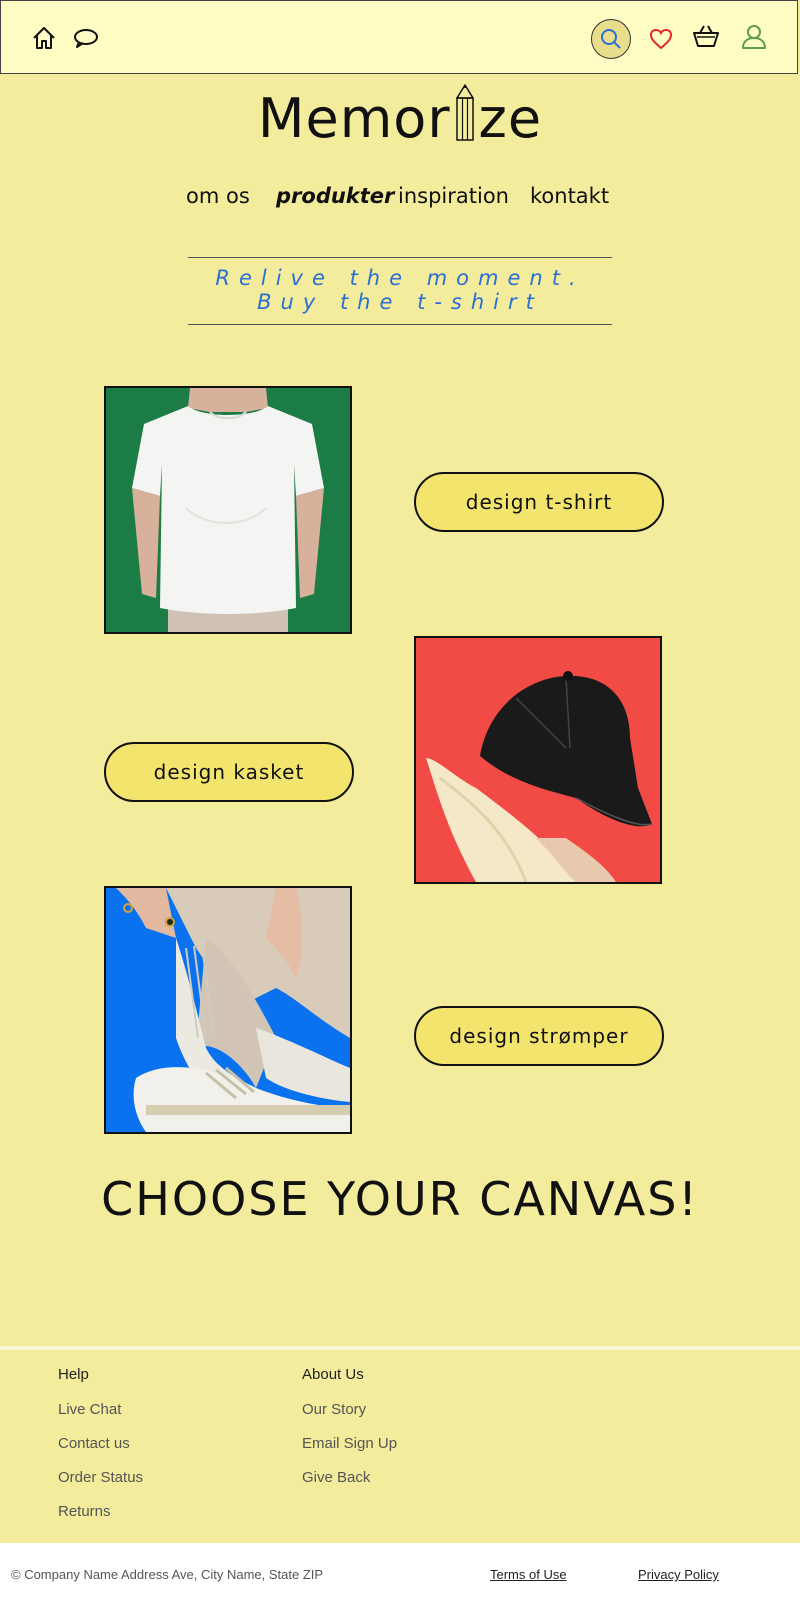  What do you see at coordinates (399, 37) in the screenshot?
I see `top-bar` at bounding box center [399, 37].